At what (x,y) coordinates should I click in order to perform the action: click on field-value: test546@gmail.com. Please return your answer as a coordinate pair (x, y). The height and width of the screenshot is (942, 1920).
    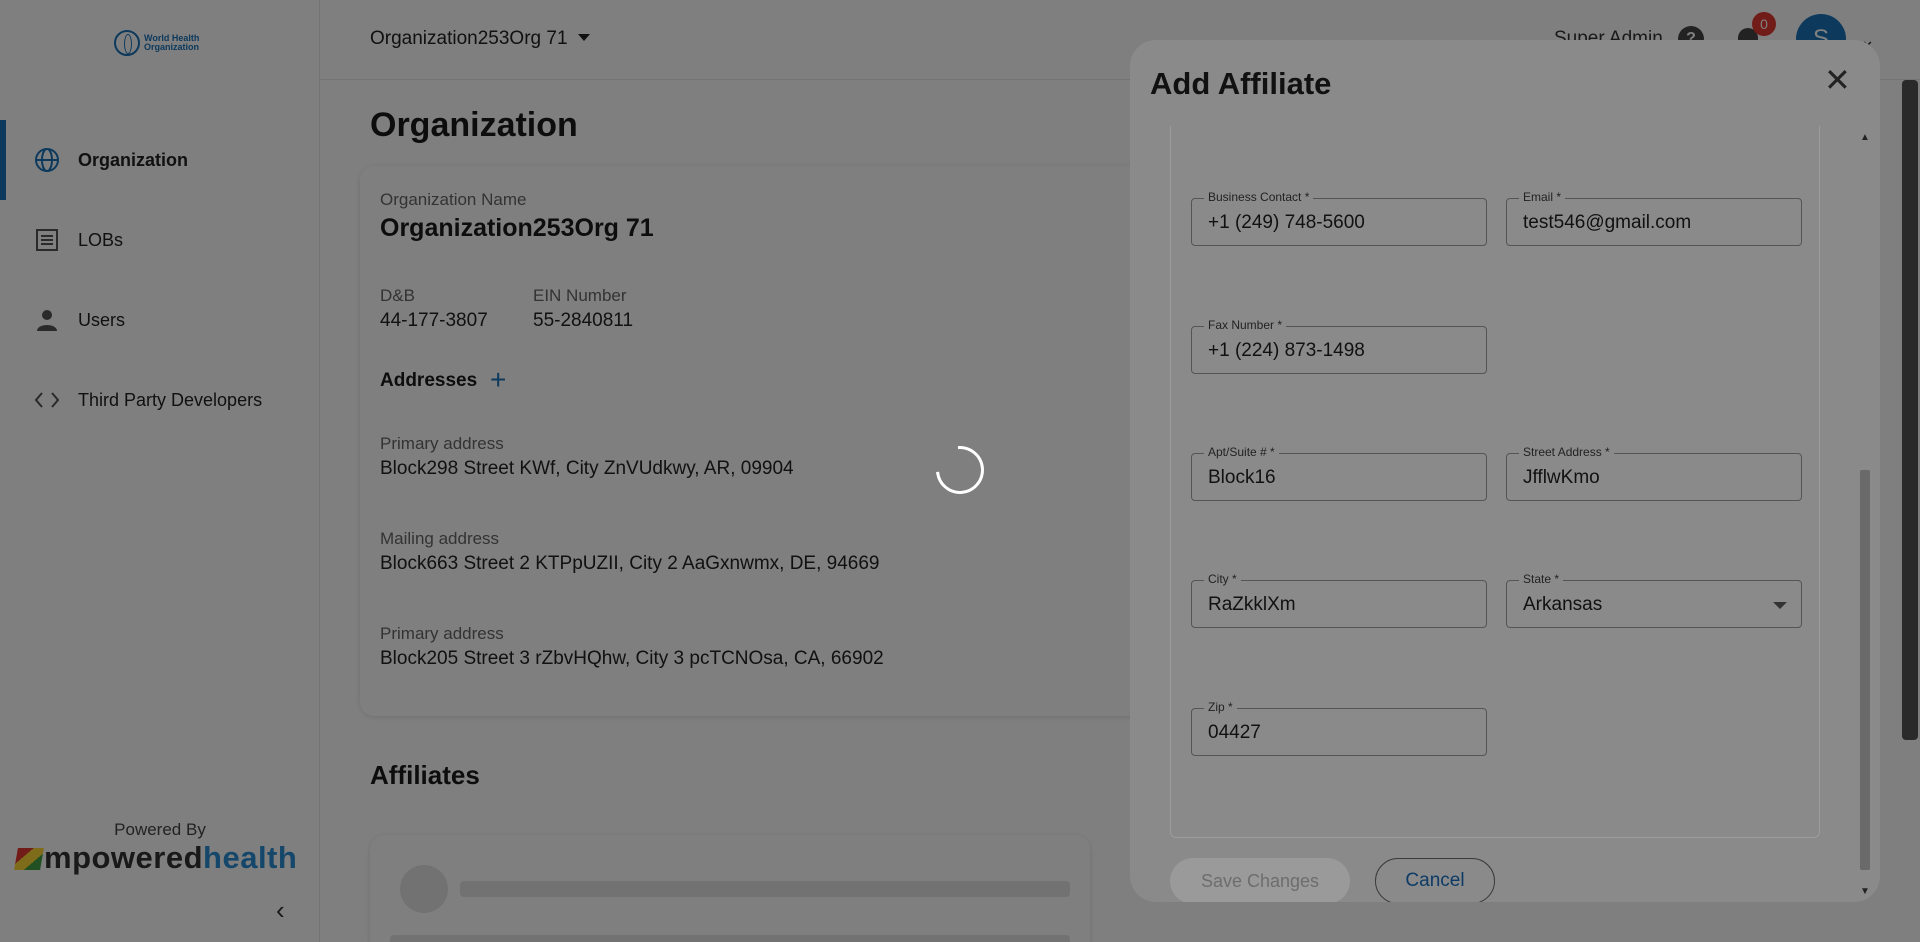
    Looking at the image, I should click on (1607, 222).